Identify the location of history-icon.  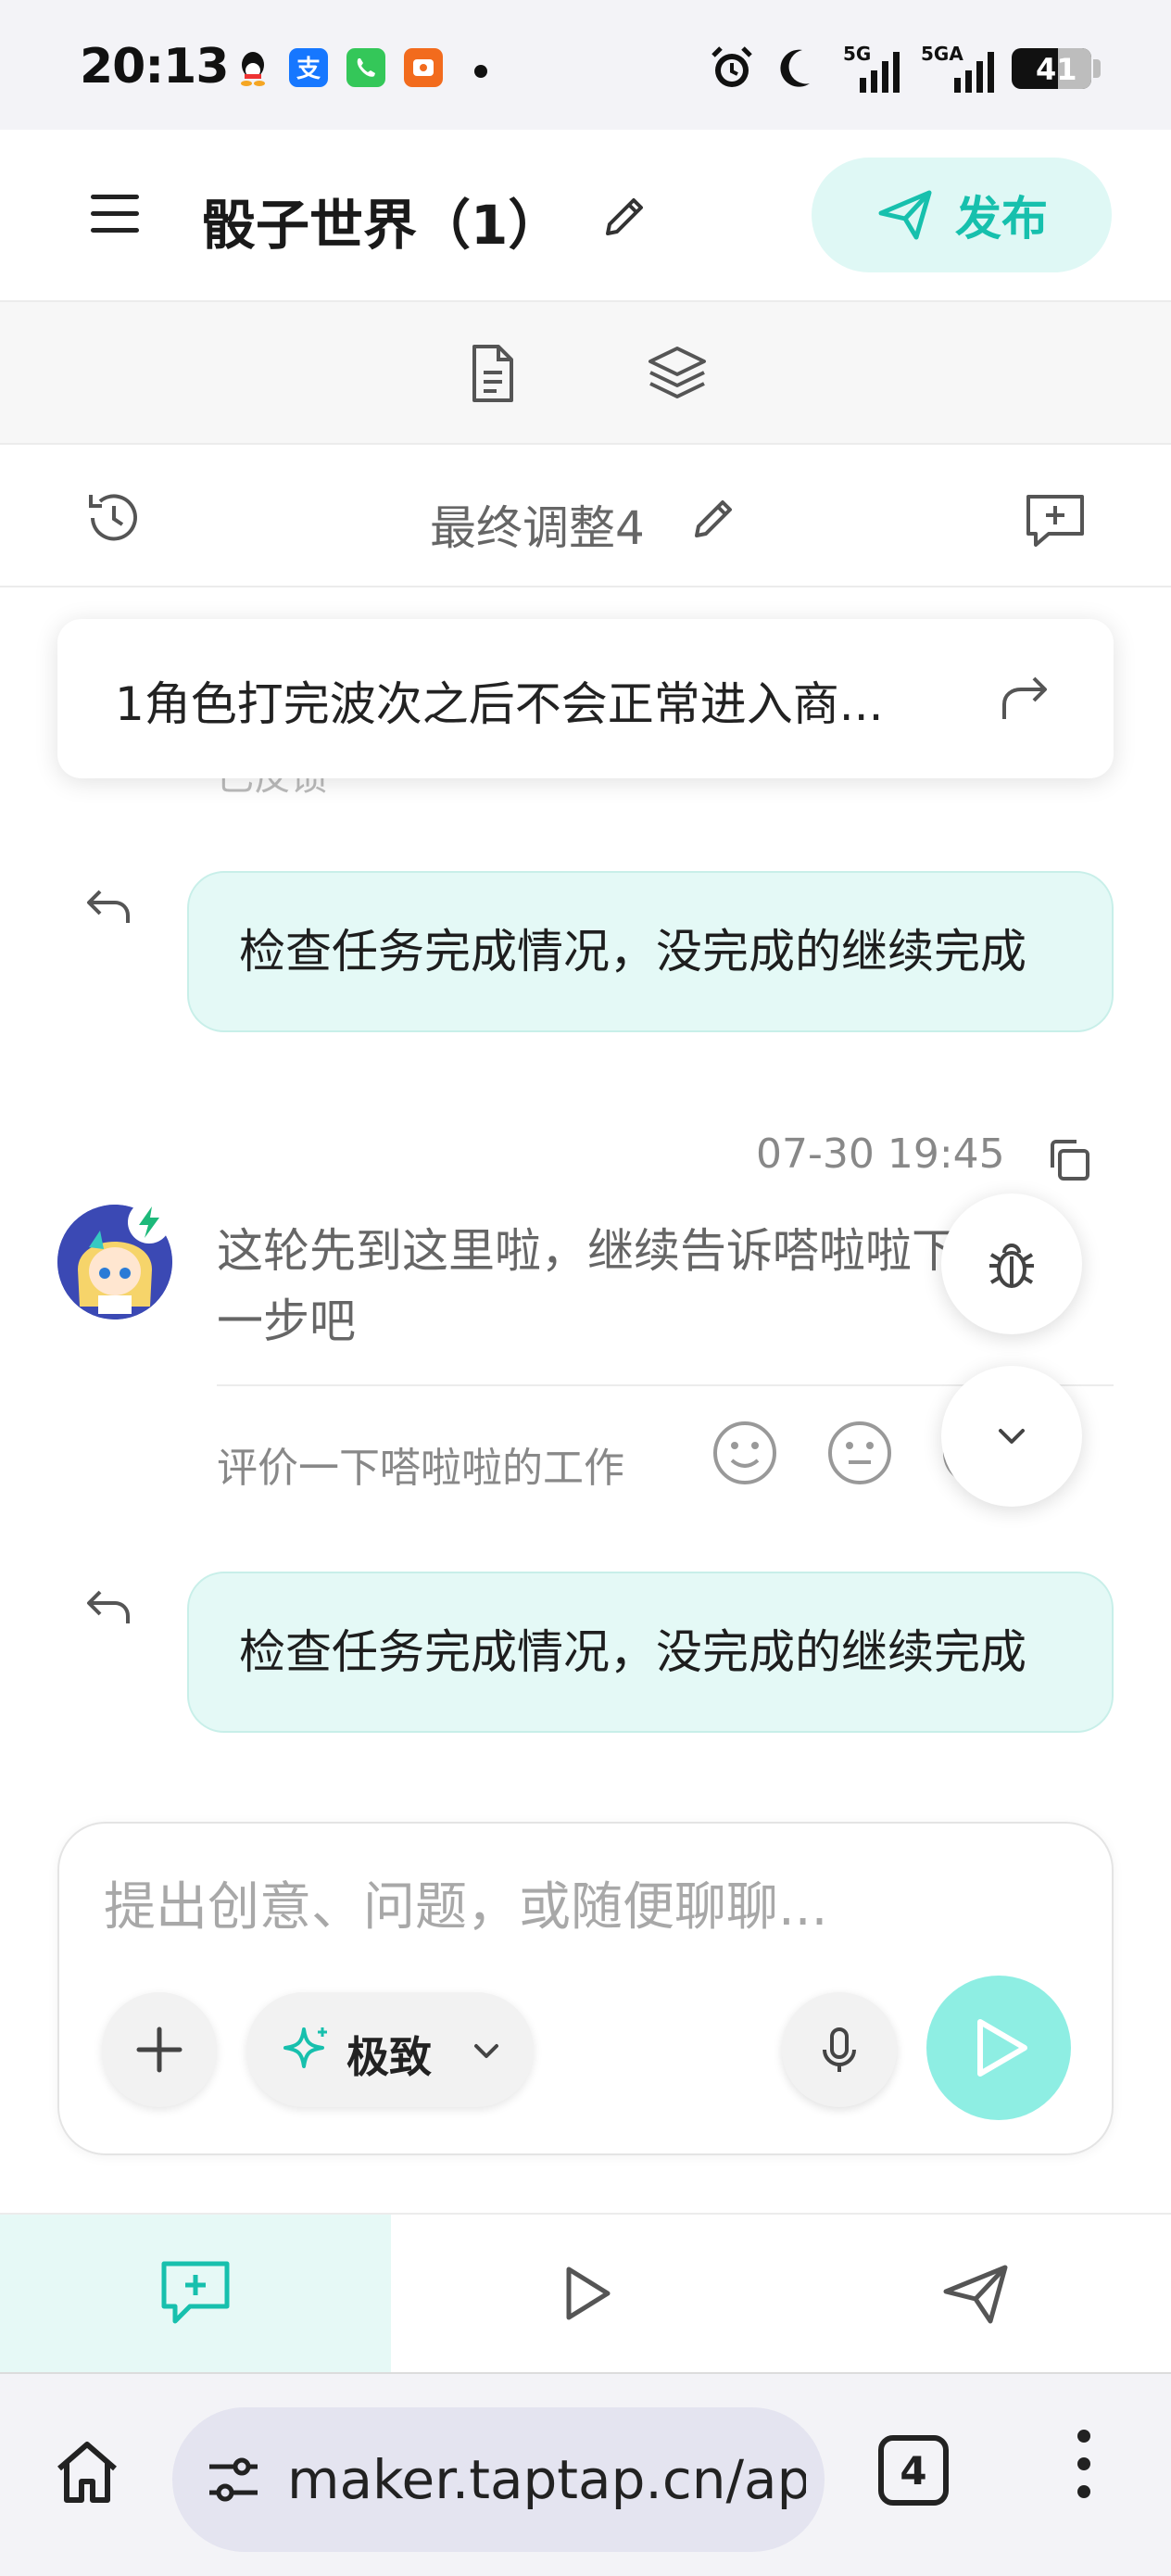
(114, 518).